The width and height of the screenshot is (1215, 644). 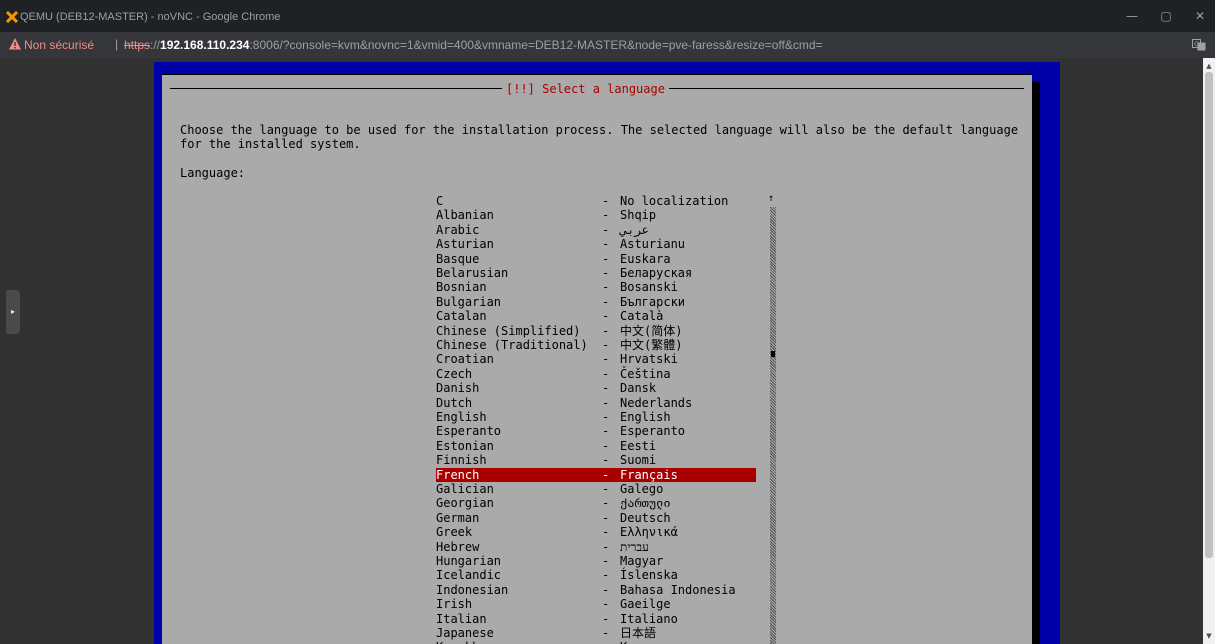 I want to click on language-option: German - Deutsch, so click(x=596, y=518).